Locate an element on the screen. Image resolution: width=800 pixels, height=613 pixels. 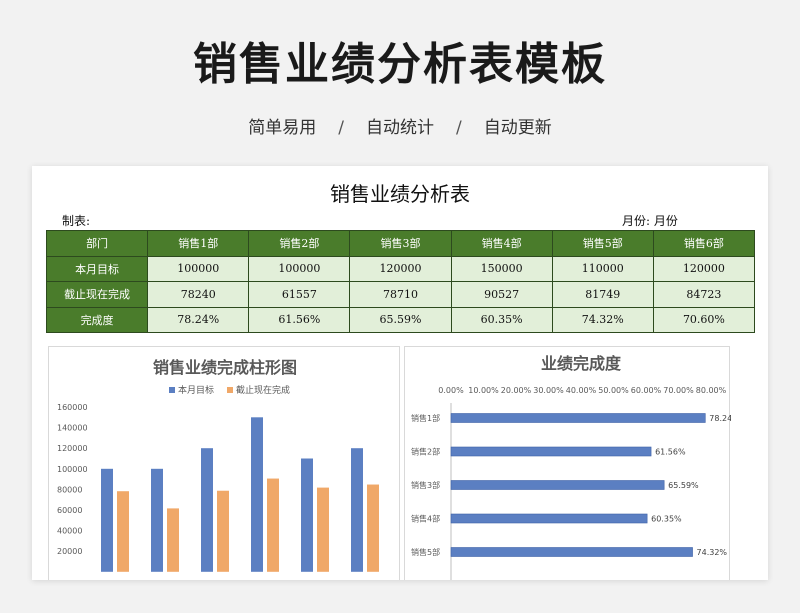
table-cell: 61.56% is located at coordinates (299, 319).